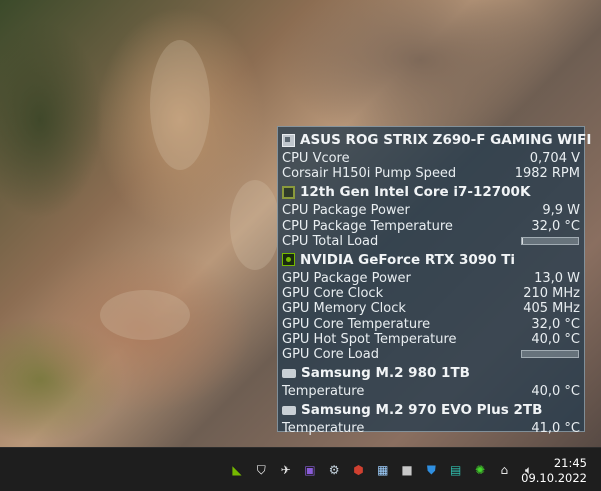  Describe the element at coordinates (407, 470) in the screenshot. I see `app-square-tray-icon: ■` at that location.